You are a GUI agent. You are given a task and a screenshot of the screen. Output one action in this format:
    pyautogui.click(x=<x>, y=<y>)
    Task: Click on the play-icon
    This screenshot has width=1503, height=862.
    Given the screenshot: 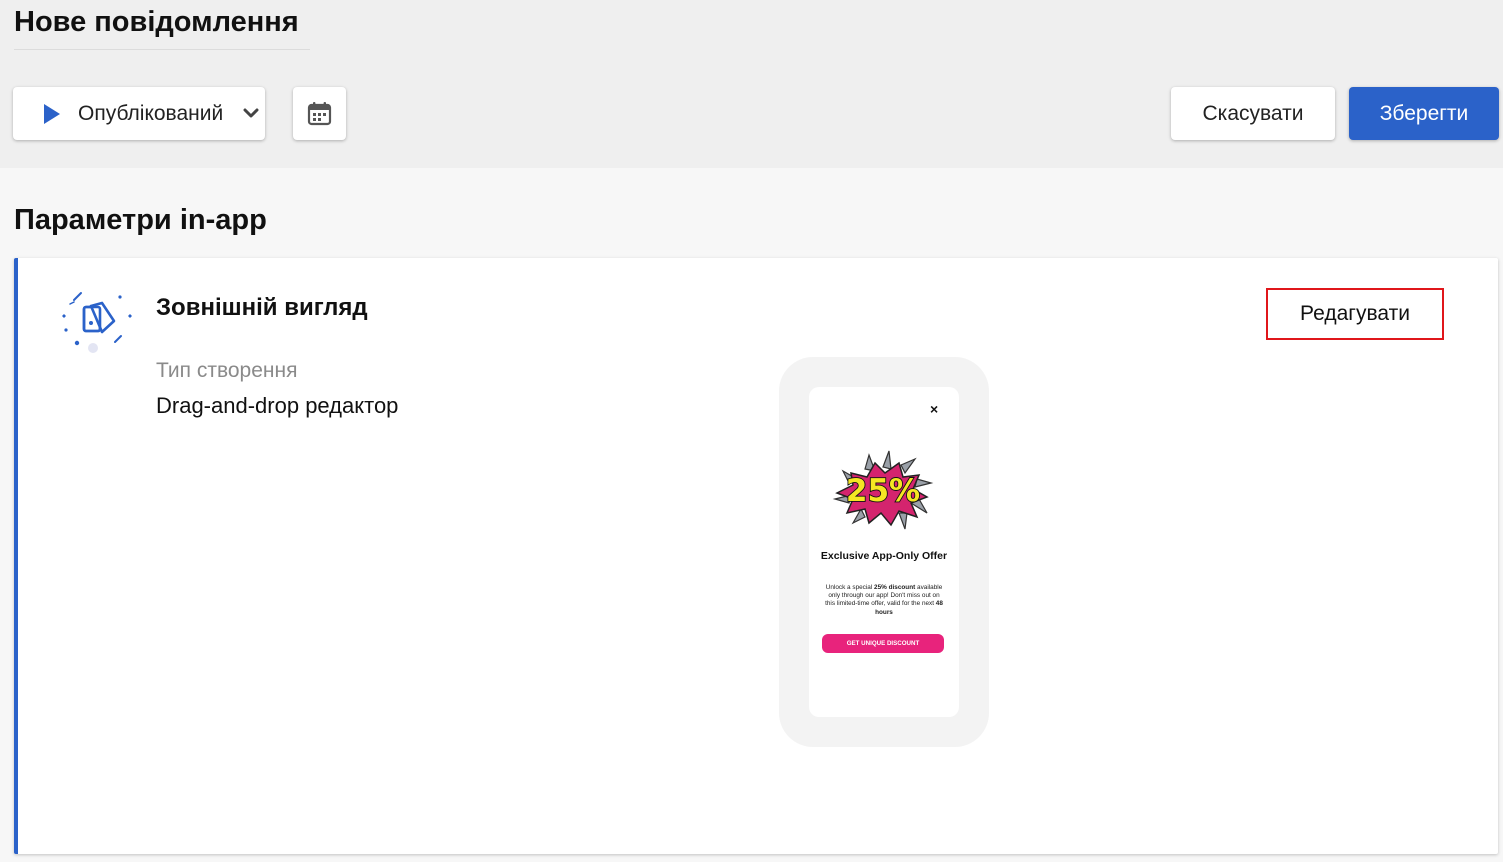 What is the action you would take?
    pyautogui.click(x=52, y=114)
    